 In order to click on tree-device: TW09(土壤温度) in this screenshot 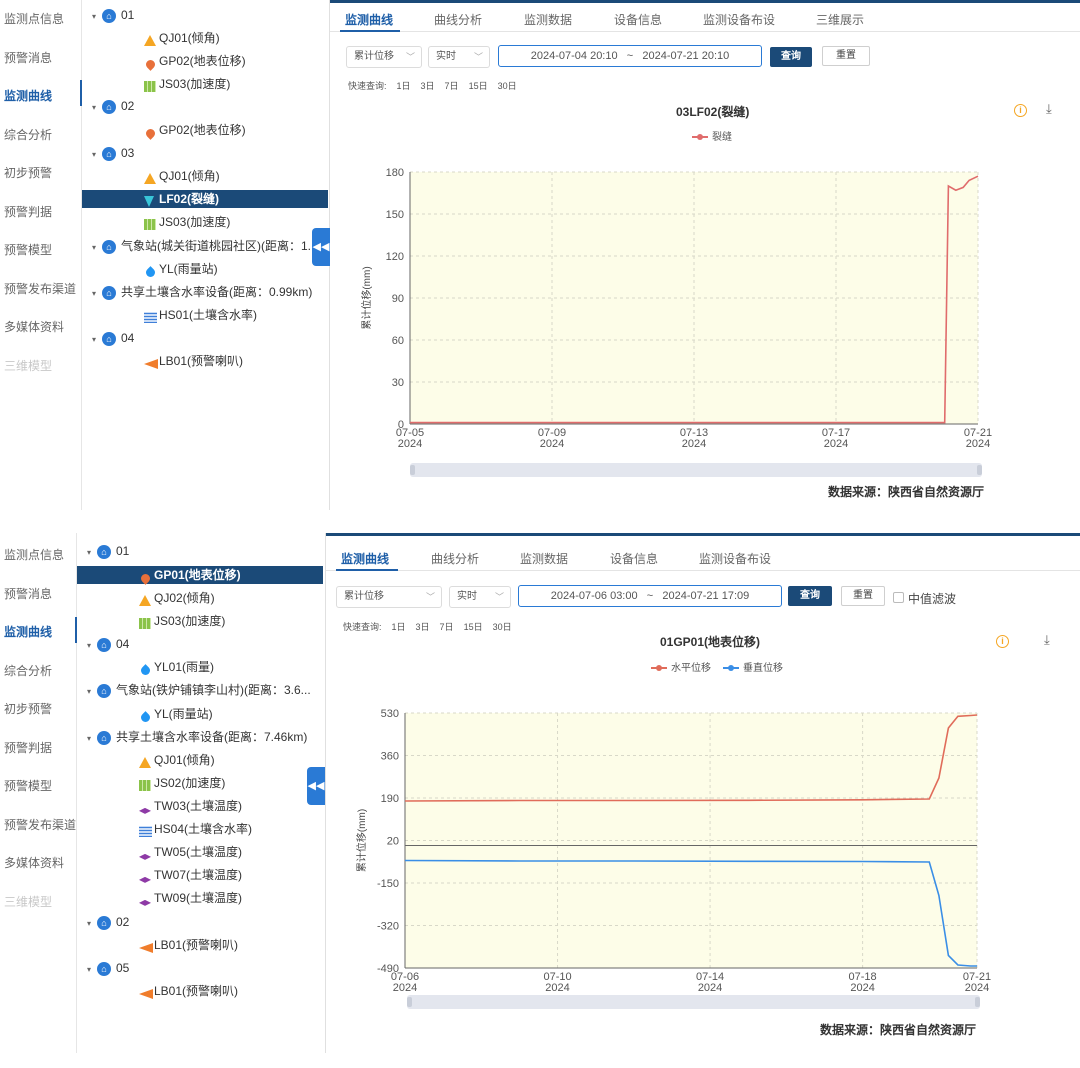, I will do `click(190, 898)`.